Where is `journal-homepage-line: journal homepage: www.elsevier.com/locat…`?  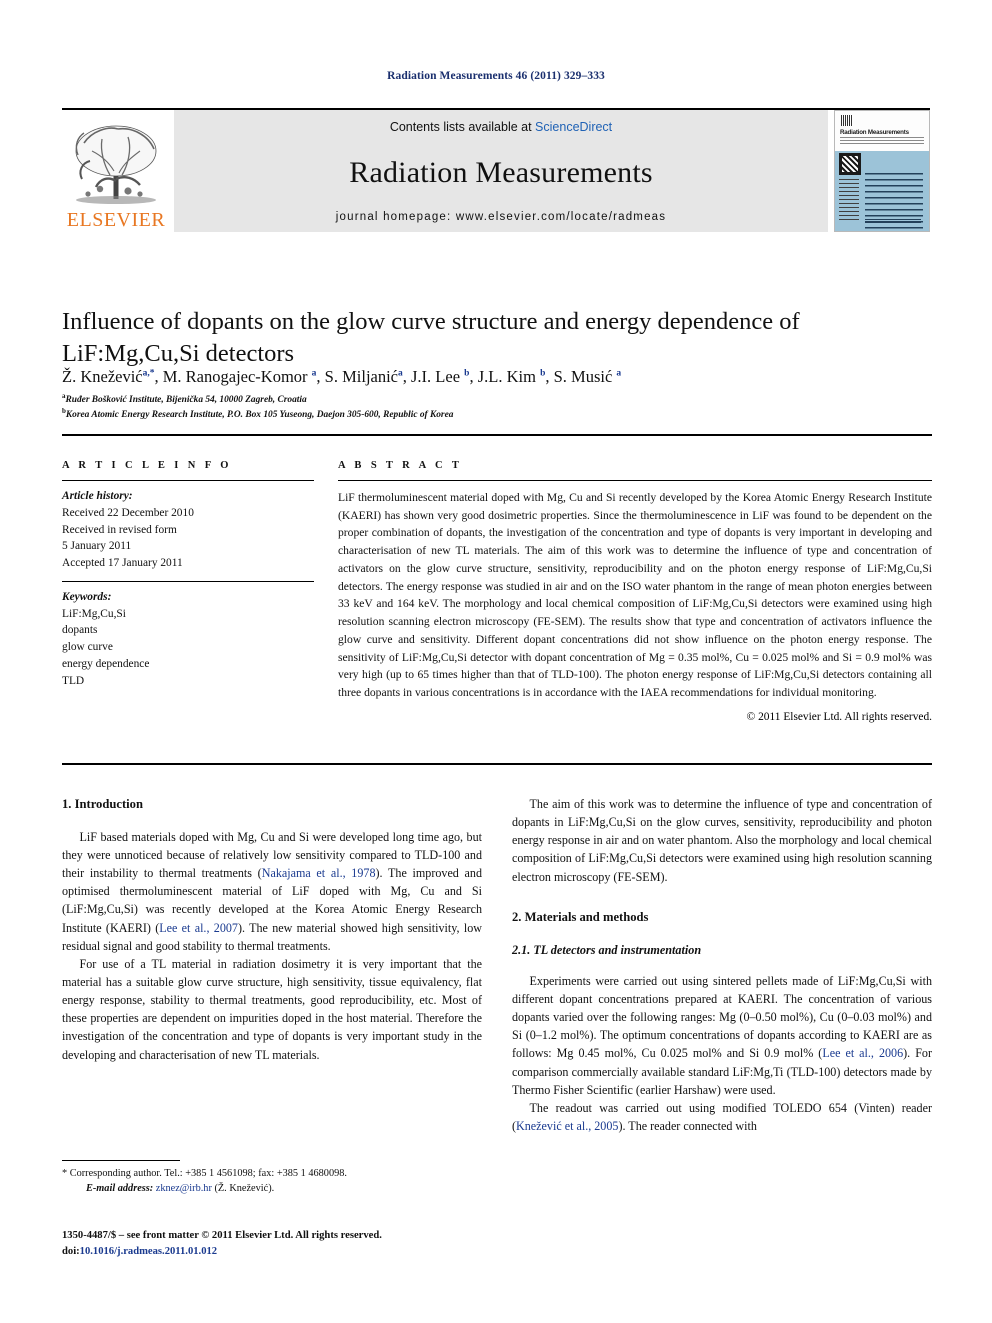 journal-homepage-line: journal homepage: www.elsevier.com/locat… is located at coordinates (501, 217).